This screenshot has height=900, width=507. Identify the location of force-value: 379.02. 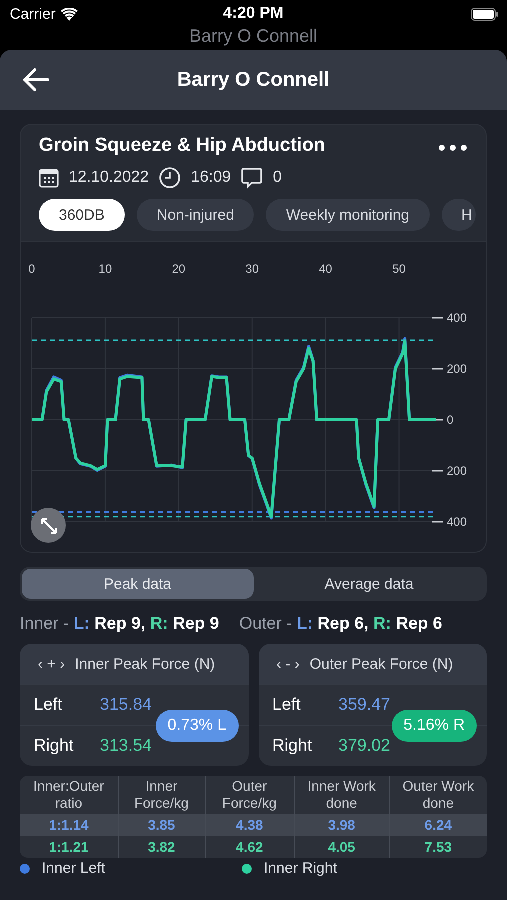
(364, 746).